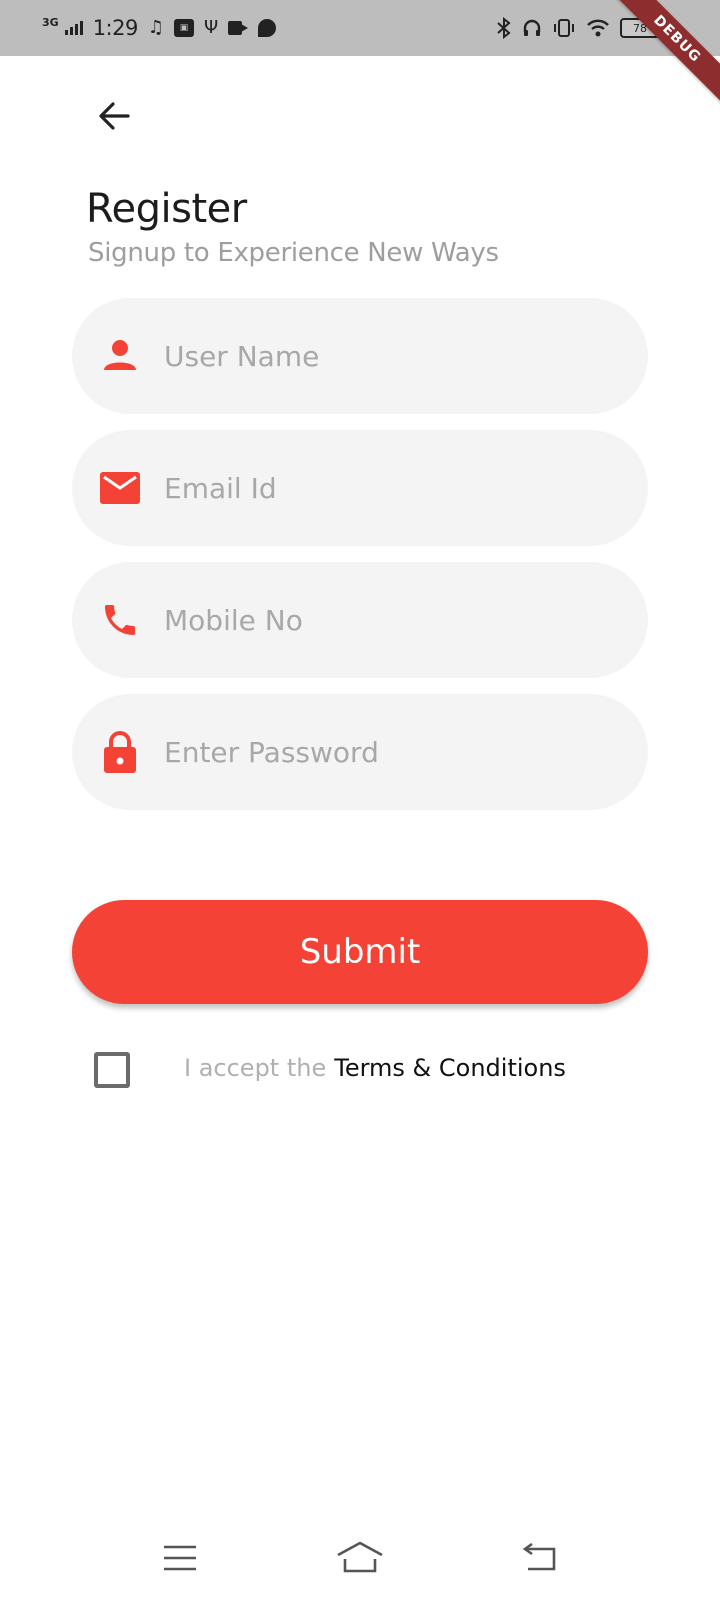  I want to click on navigation-bar, so click(360, 1560).